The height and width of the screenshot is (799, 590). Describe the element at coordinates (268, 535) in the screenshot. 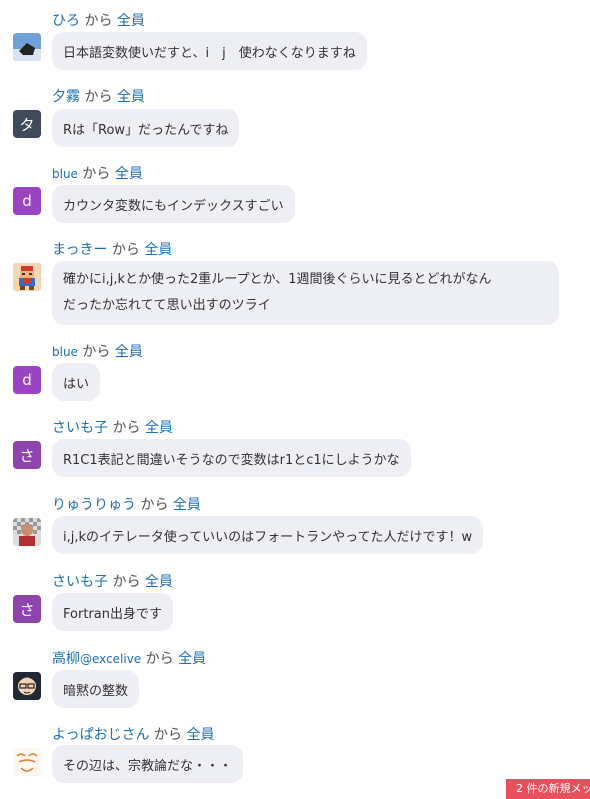

I see `message-bubble: i,j,kのイテレータ使っていいのはフォートランやってた人だけです！w` at that location.